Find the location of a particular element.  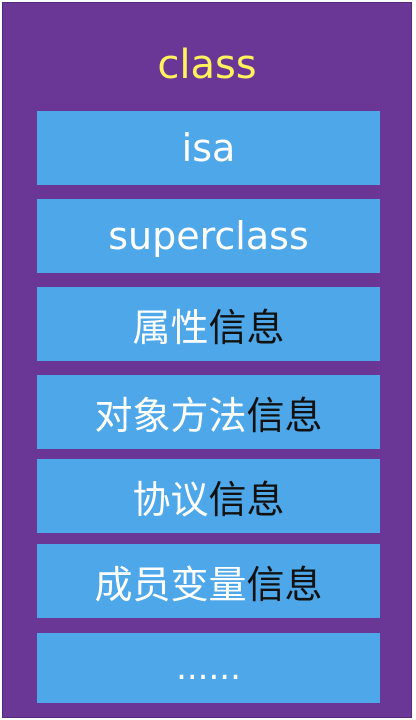

diagram-title: class is located at coordinates (207, 65).